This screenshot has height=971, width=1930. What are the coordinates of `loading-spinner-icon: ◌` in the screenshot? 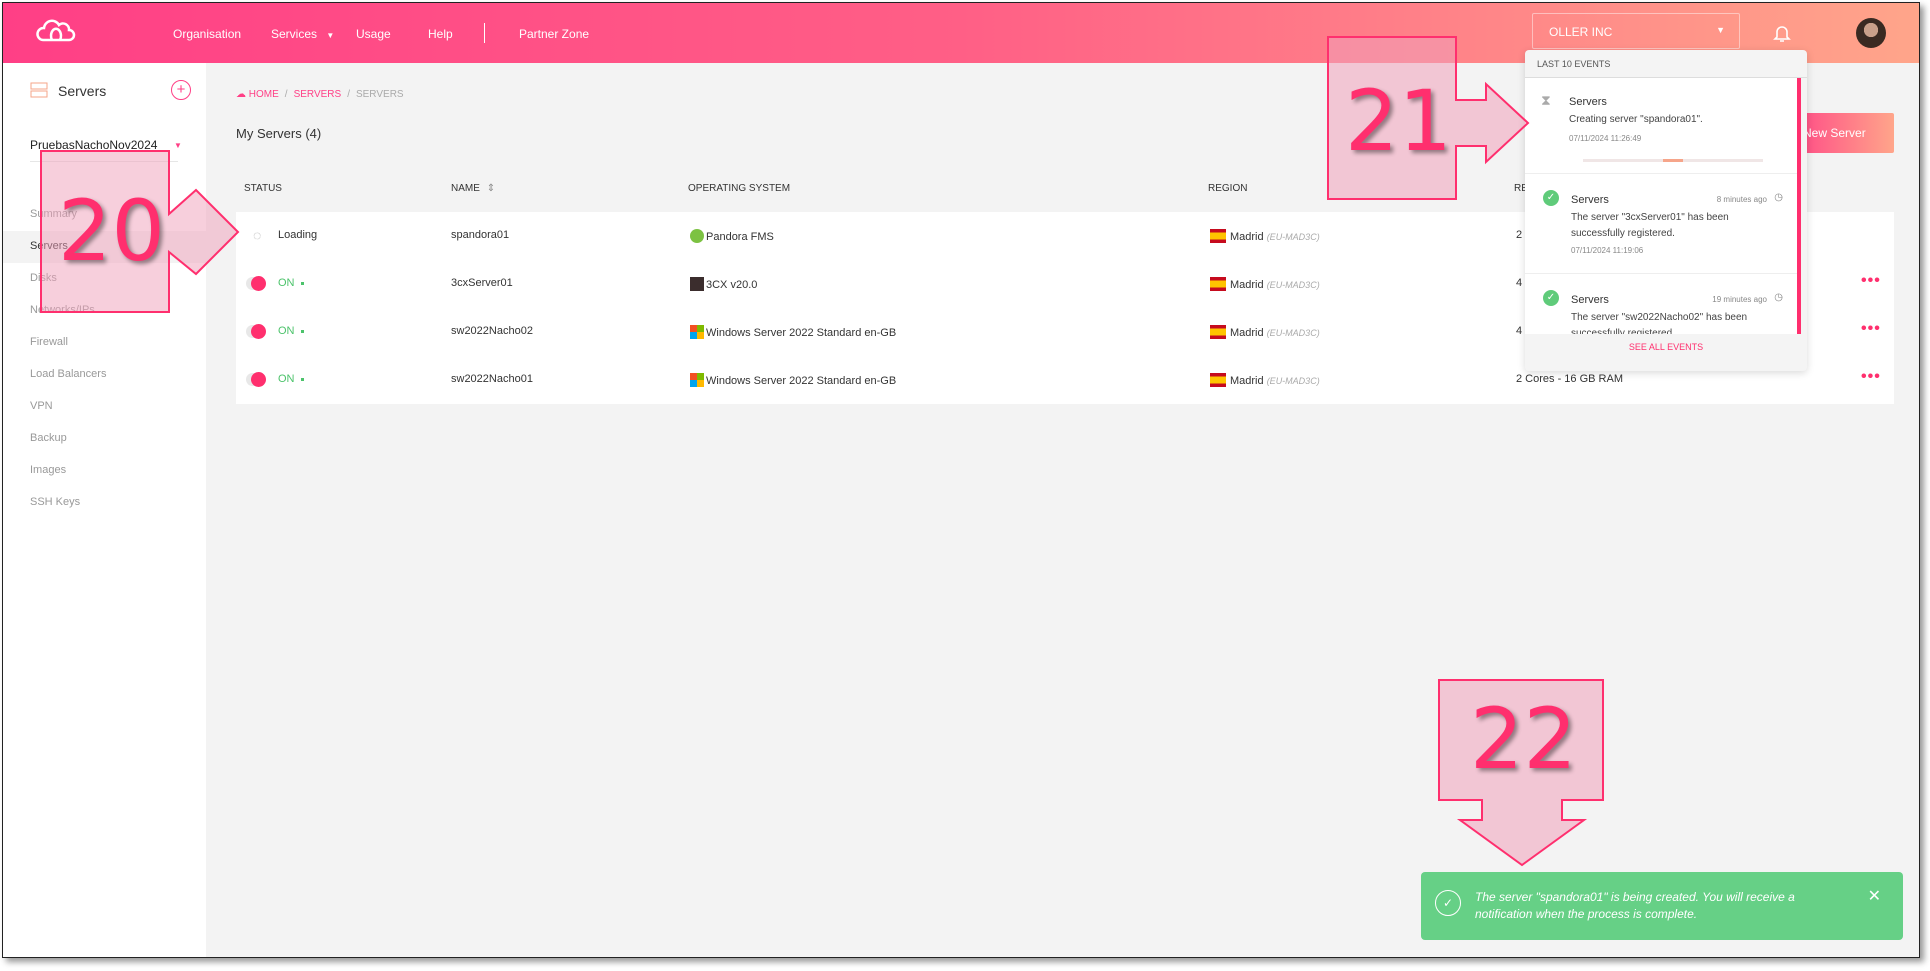 It's located at (257, 235).